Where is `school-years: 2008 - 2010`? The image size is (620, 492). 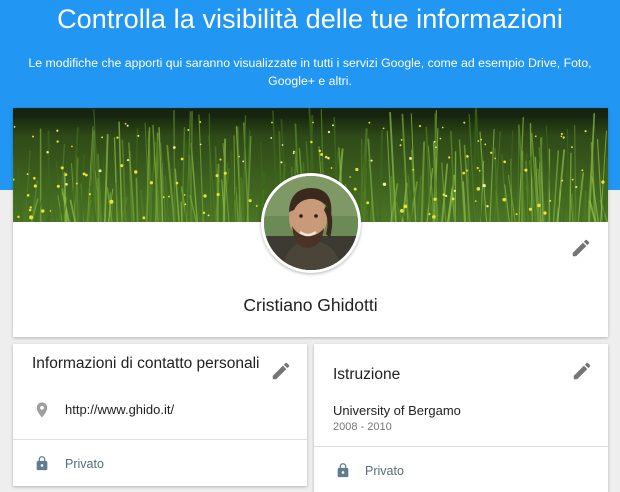
school-years: 2008 - 2010 is located at coordinates (362, 427).